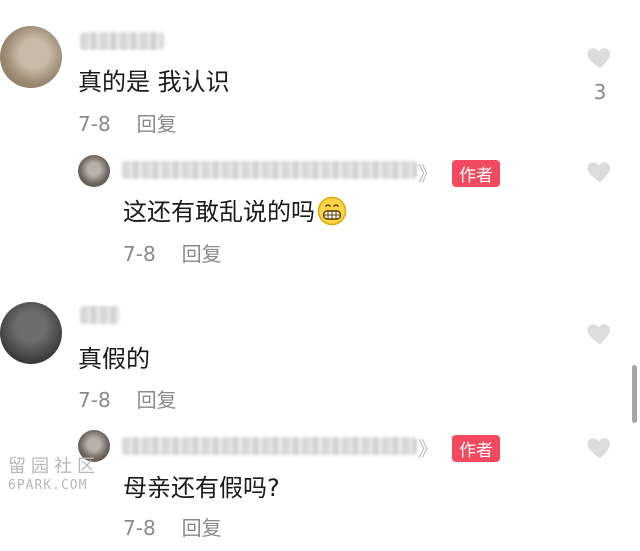 This screenshot has height=551, width=640. I want to click on like-count: 3, so click(600, 92).